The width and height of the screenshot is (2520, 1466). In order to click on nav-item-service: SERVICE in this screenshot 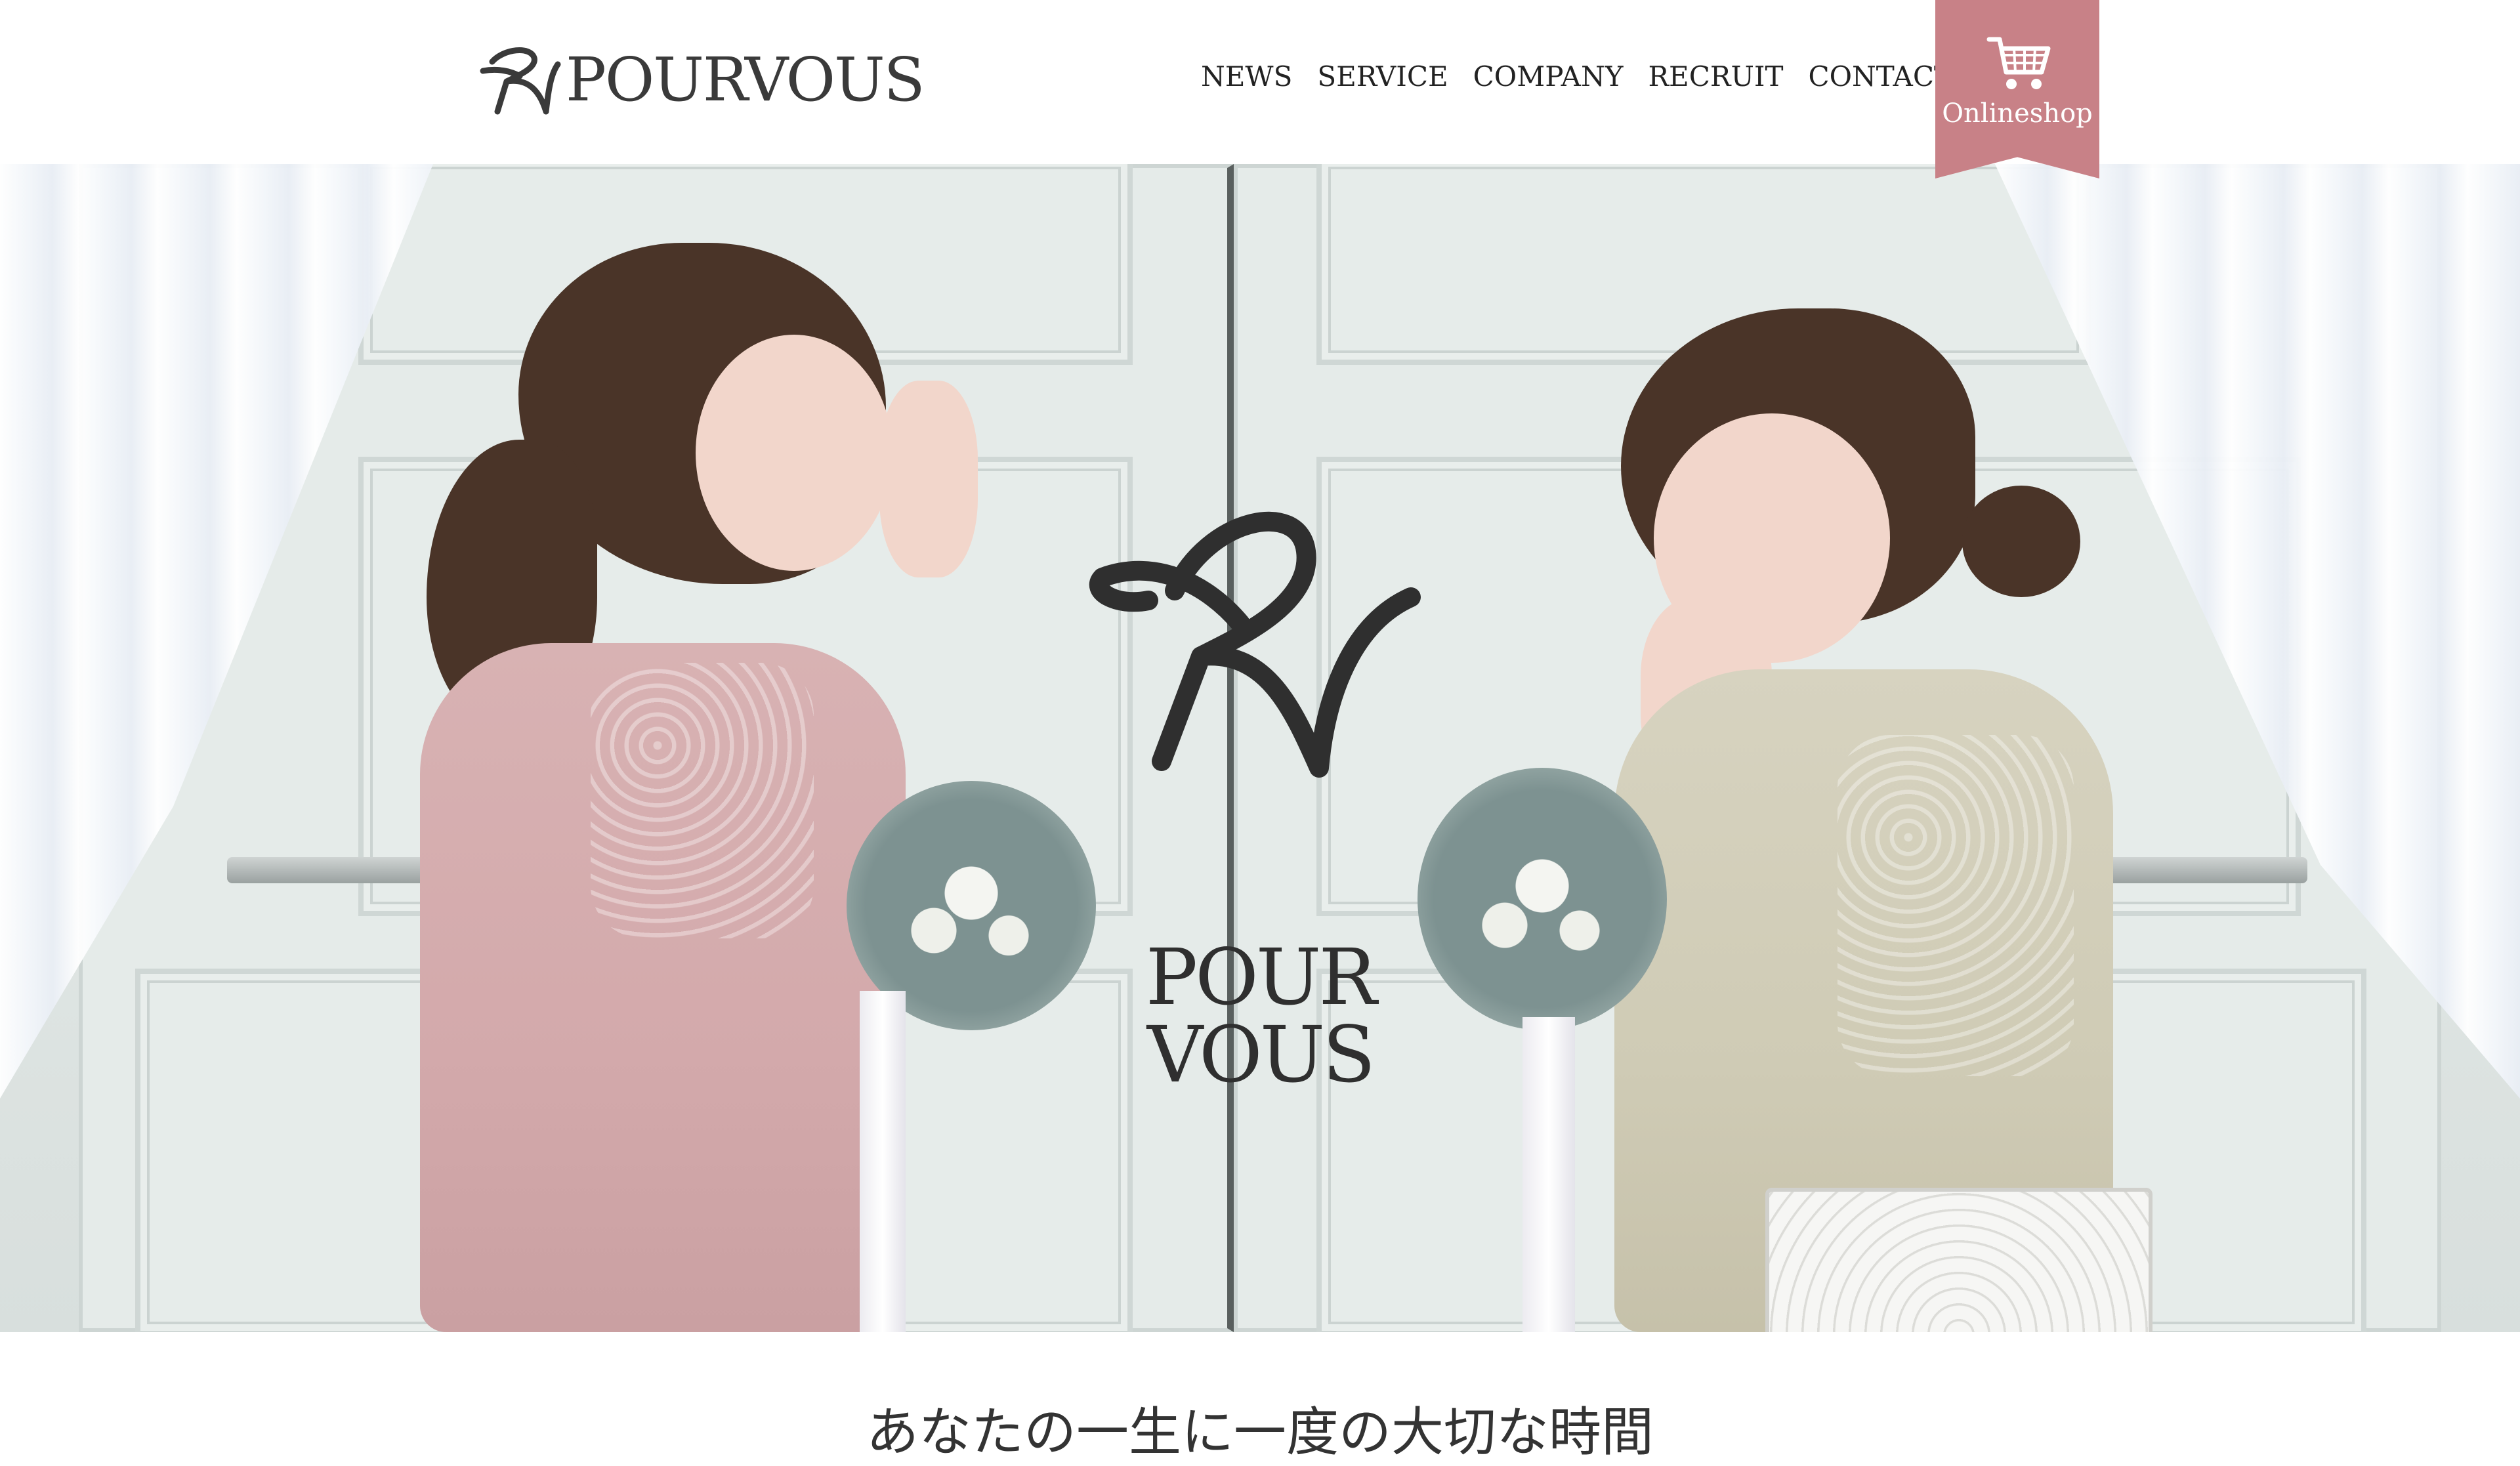, I will do `click(1382, 76)`.